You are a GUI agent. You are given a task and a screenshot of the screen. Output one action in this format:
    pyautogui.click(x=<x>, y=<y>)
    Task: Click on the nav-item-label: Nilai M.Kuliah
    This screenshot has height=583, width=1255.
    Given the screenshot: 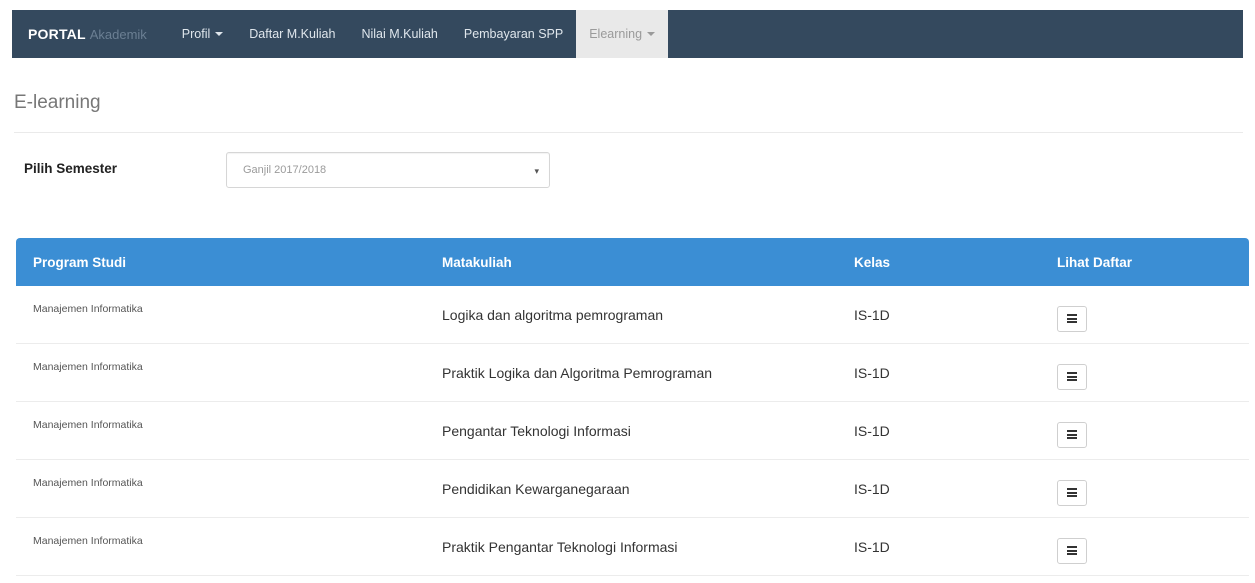 What is the action you would take?
    pyautogui.click(x=399, y=34)
    